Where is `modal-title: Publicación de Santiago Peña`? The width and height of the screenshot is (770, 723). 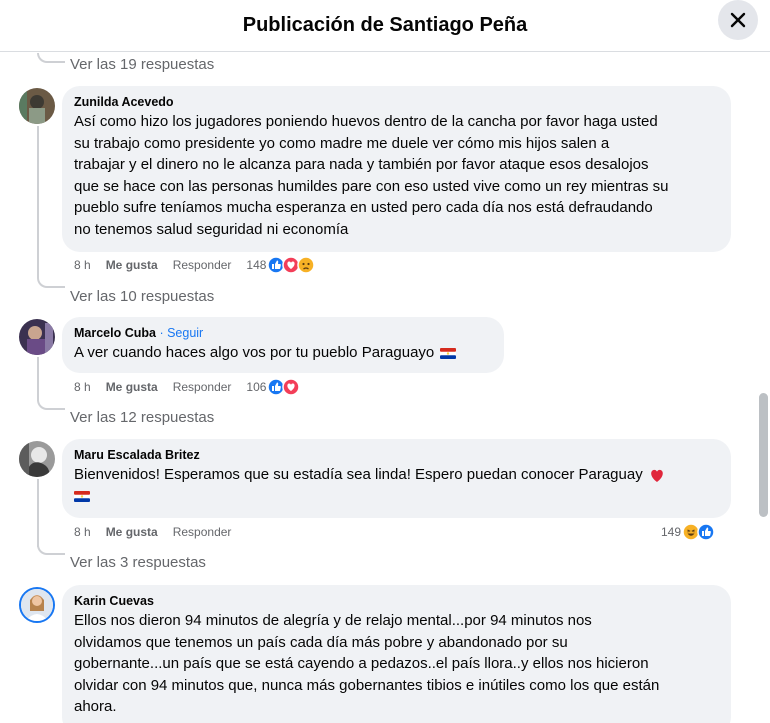
modal-title: Publicación de Santiago Peña is located at coordinates (385, 25).